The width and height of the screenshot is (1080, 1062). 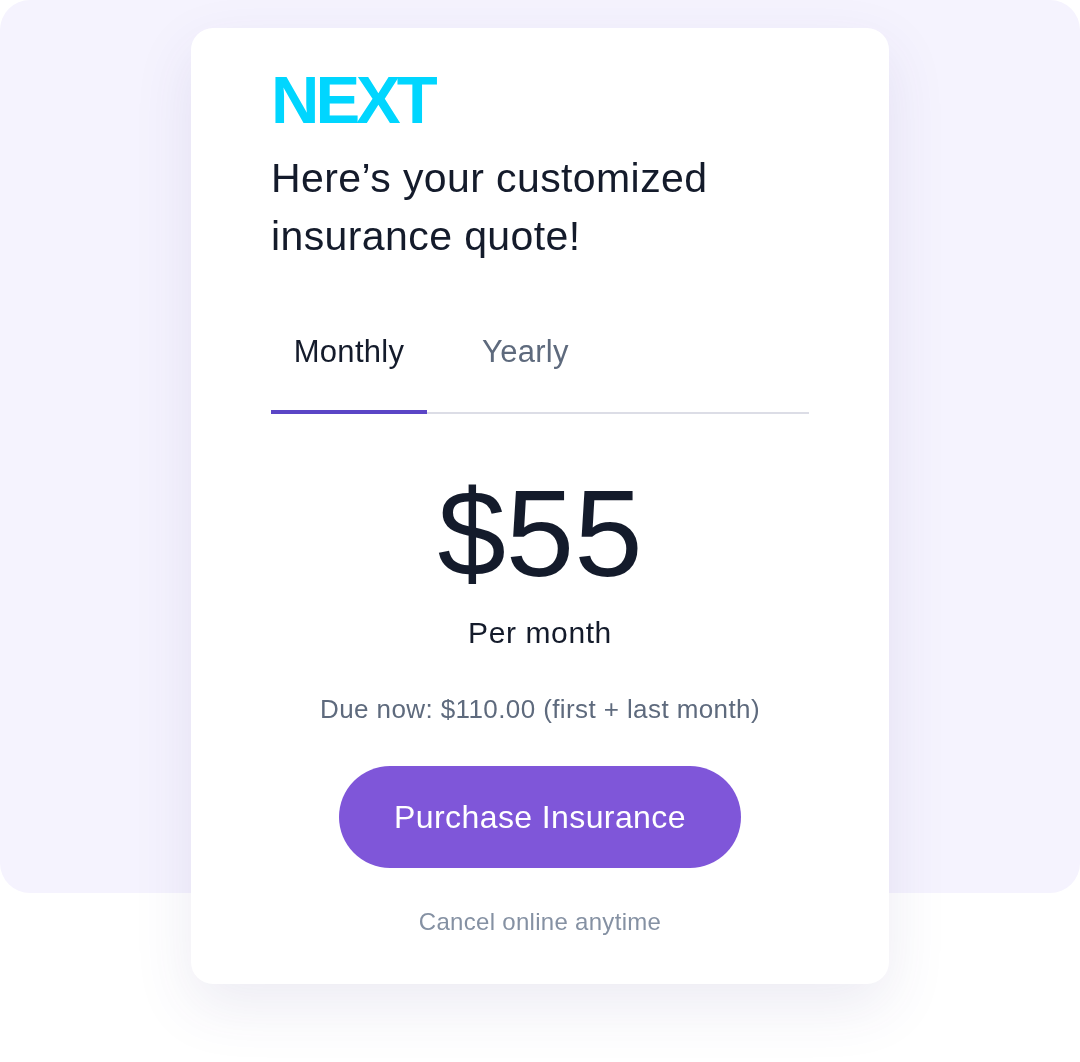 What do you see at coordinates (490, 207) in the screenshot?
I see `quote-heading: Here’s your customized insurance quote!` at bounding box center [490, 207].